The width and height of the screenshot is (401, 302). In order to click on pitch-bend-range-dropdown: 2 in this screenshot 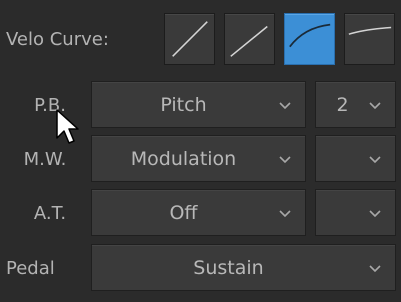, I will do `click(355, 104)`.